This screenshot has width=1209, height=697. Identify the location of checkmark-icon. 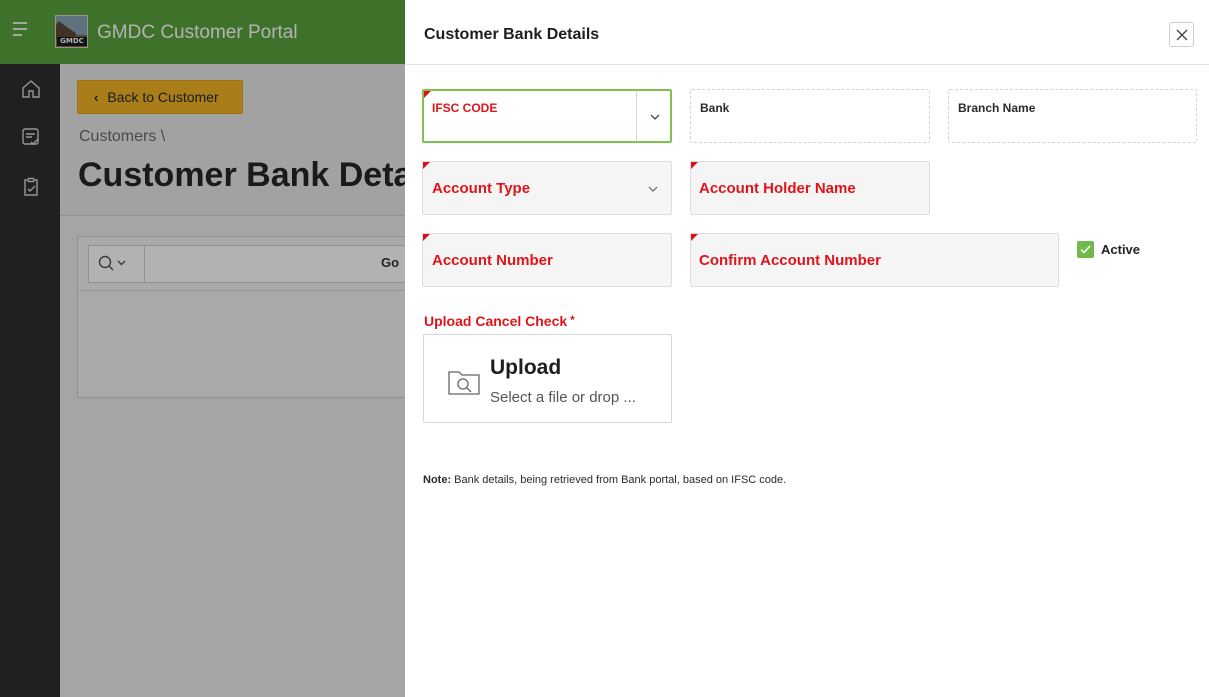
(1085, 249).